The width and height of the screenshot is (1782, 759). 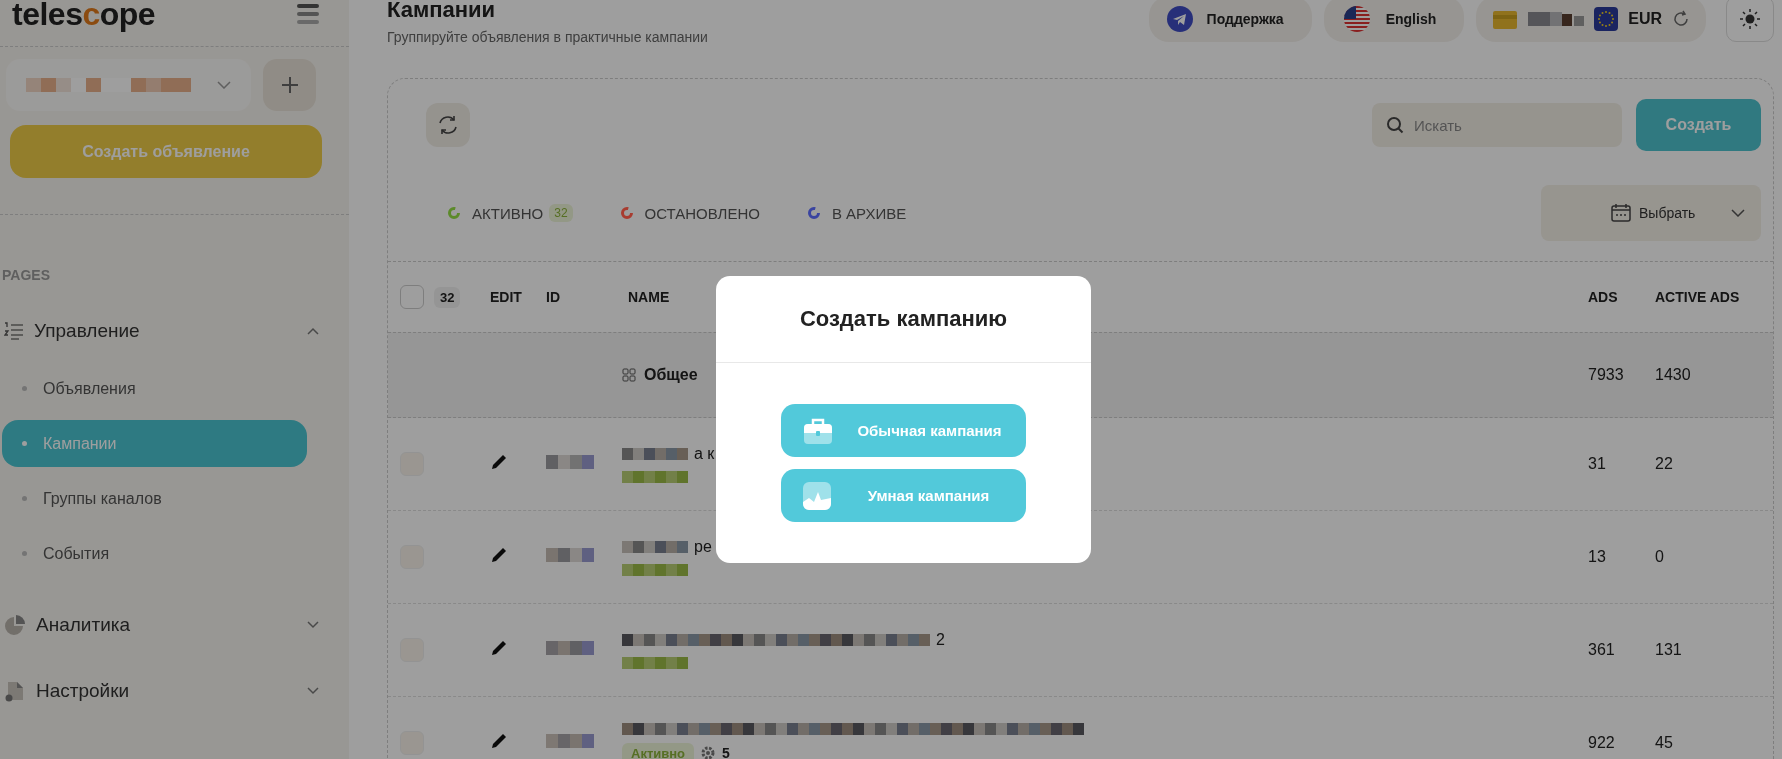 What do you see at coordinates (1603, 297) in the screenshot?
I see `column-header: ADS` at bounding box center [1603, 297].